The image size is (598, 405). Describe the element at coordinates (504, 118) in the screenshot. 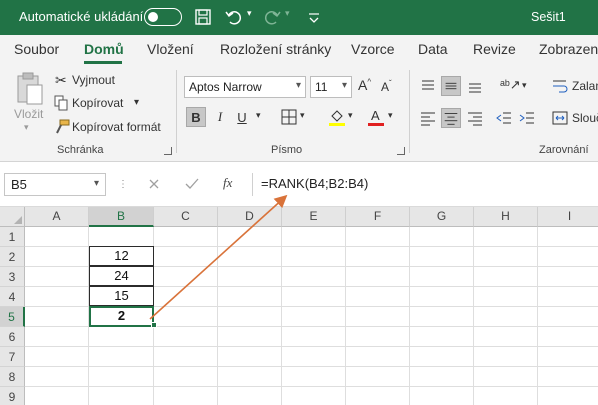

I see `decrease-indent-icon` at that location.